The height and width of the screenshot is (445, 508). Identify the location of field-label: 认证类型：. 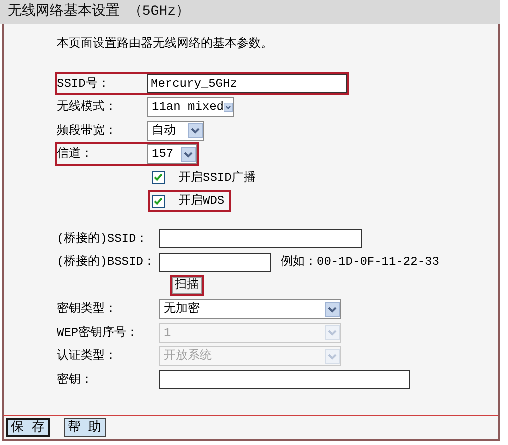
(87, 357).